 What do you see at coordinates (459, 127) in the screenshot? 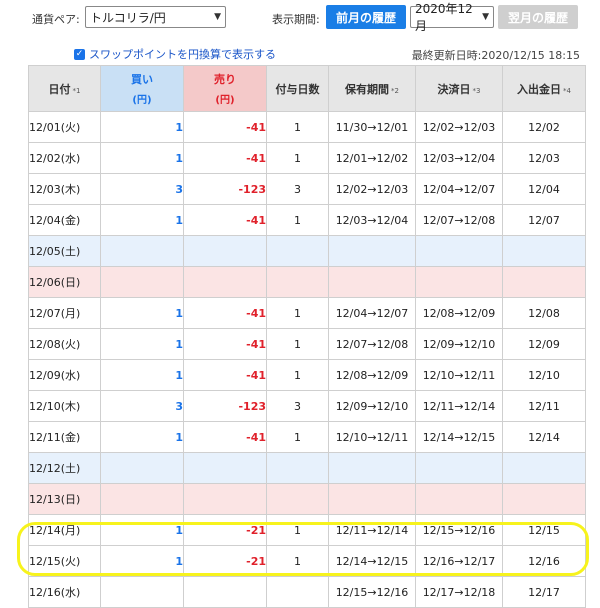
I see `row-settle: 12/02→12/03` at bounding box center [459, 127].